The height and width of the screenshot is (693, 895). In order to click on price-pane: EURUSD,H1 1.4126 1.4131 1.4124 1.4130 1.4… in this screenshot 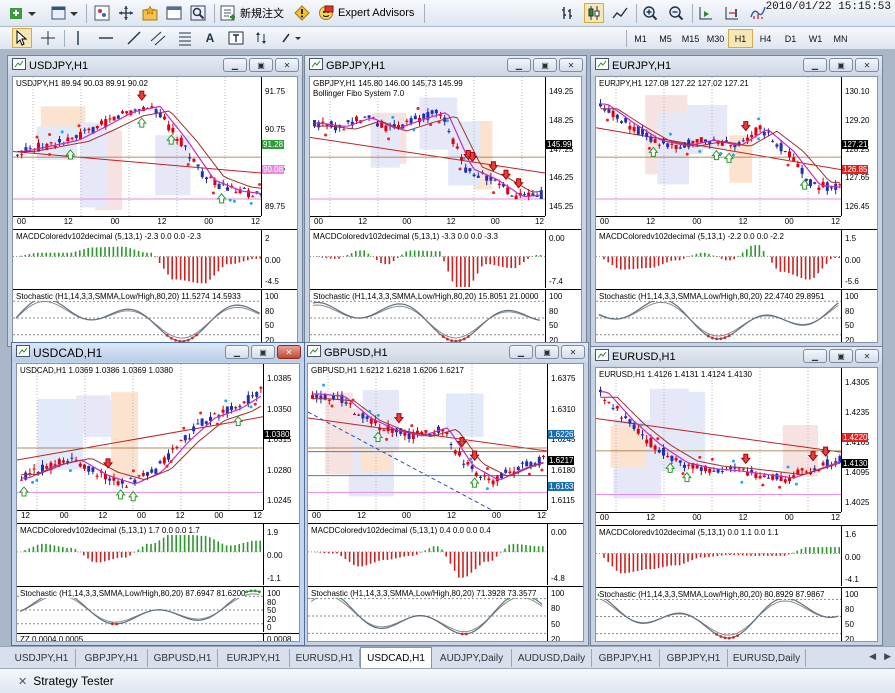, I will do `click(736, 440)`.